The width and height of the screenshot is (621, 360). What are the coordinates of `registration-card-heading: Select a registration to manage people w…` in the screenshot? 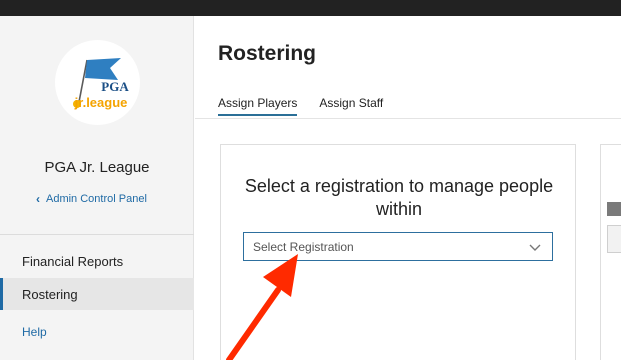 It's located at (399, 197).